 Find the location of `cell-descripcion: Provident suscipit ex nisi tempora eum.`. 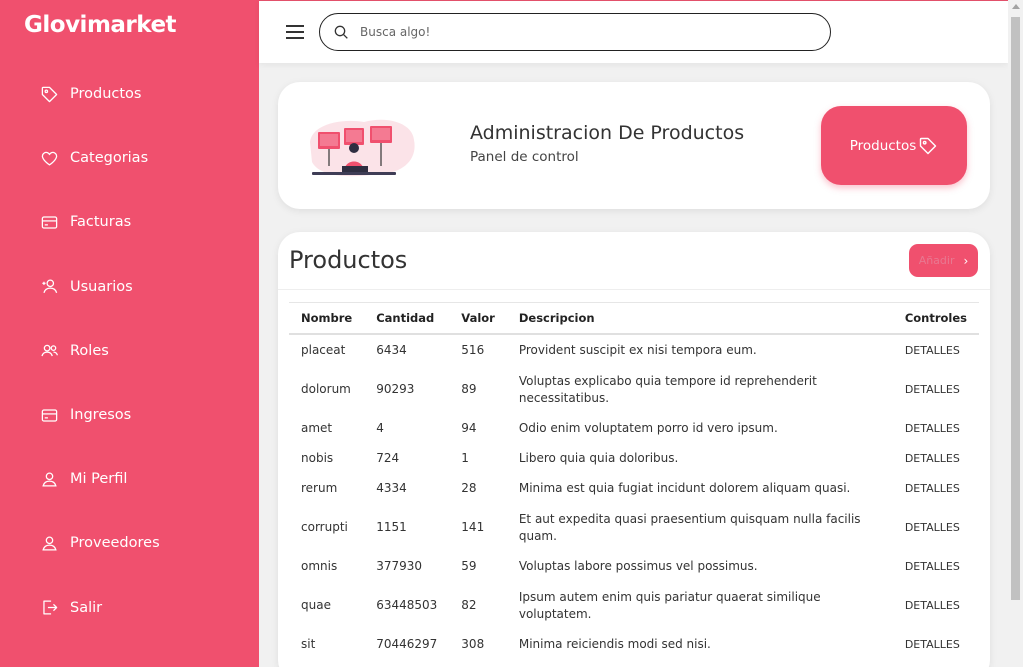

cell-descripcion: Provident suscipit ex nisi tempora eum. is located at coordinates (637, 349).